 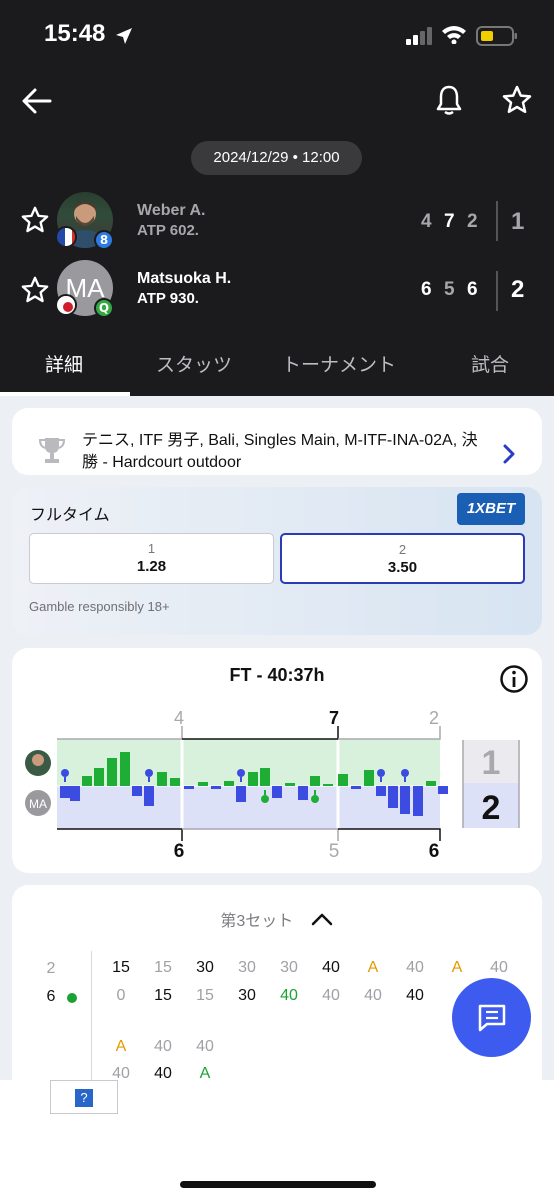 I want to click on battery-low-icon, so click(x=496, y=36).